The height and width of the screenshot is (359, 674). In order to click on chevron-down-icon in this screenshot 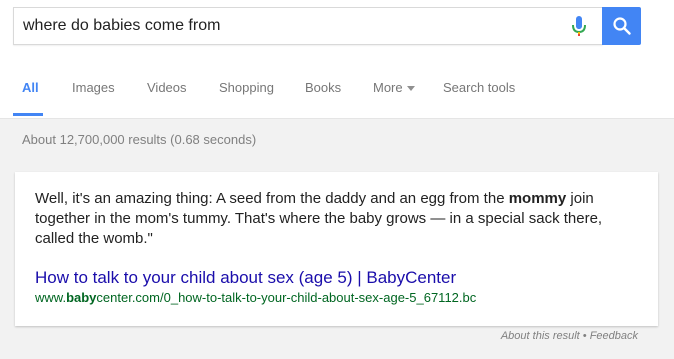, I will do `click(410, 89)`.